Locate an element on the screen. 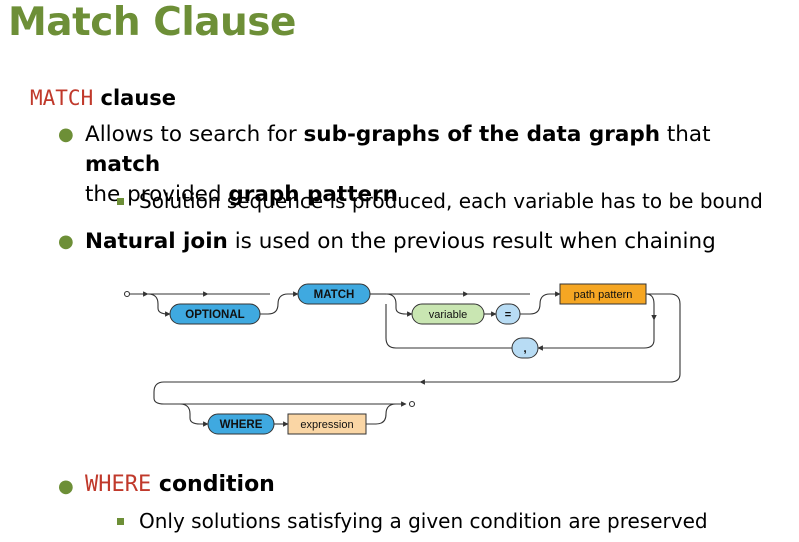 The height and width of the screenshot is (542, 799). where-condition-heading: WHERE condition is located at coordinates (180, 484).